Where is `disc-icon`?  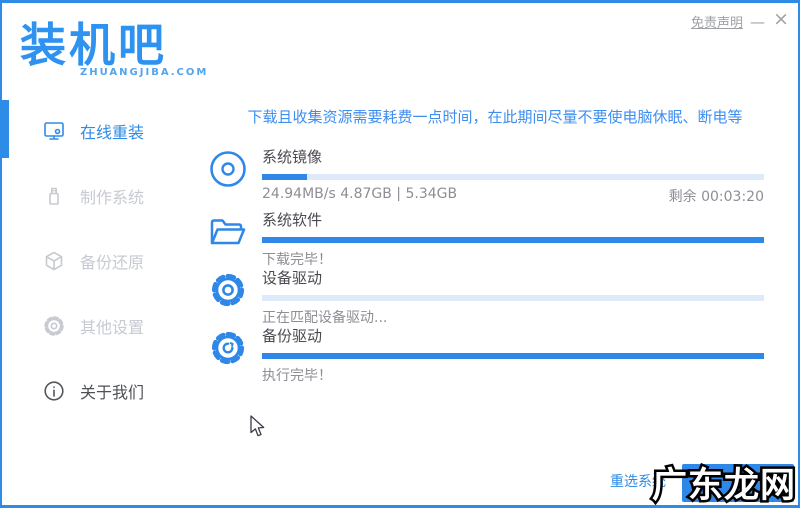
disc-icon is located at coordinates (228, 169).